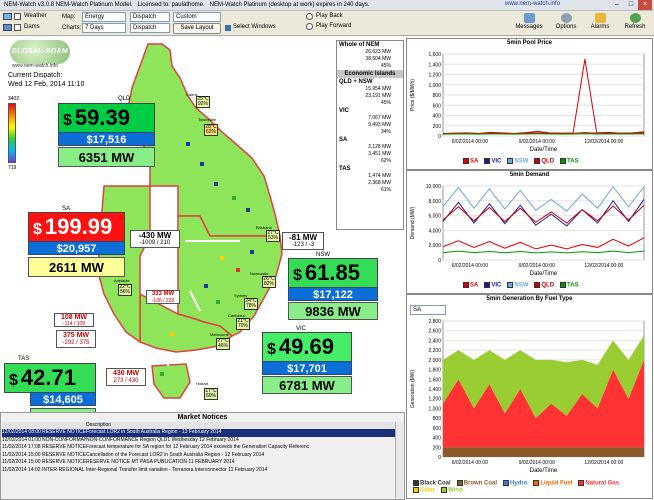 The height and width of the screenshot is (500, 654). Describe the element at coordinates (635, 23) in the screenshot. I see `refresh-button: Refresh` at that location.